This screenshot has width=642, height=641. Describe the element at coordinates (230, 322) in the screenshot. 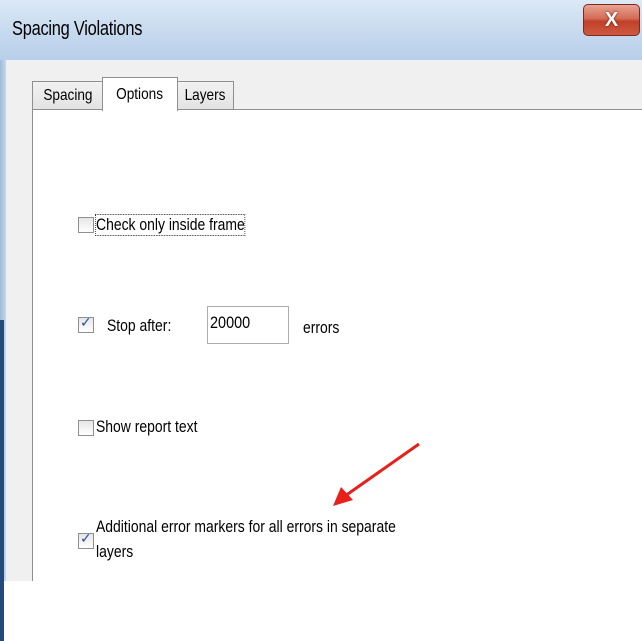

I see `stop-after-value: 20000` at that location.